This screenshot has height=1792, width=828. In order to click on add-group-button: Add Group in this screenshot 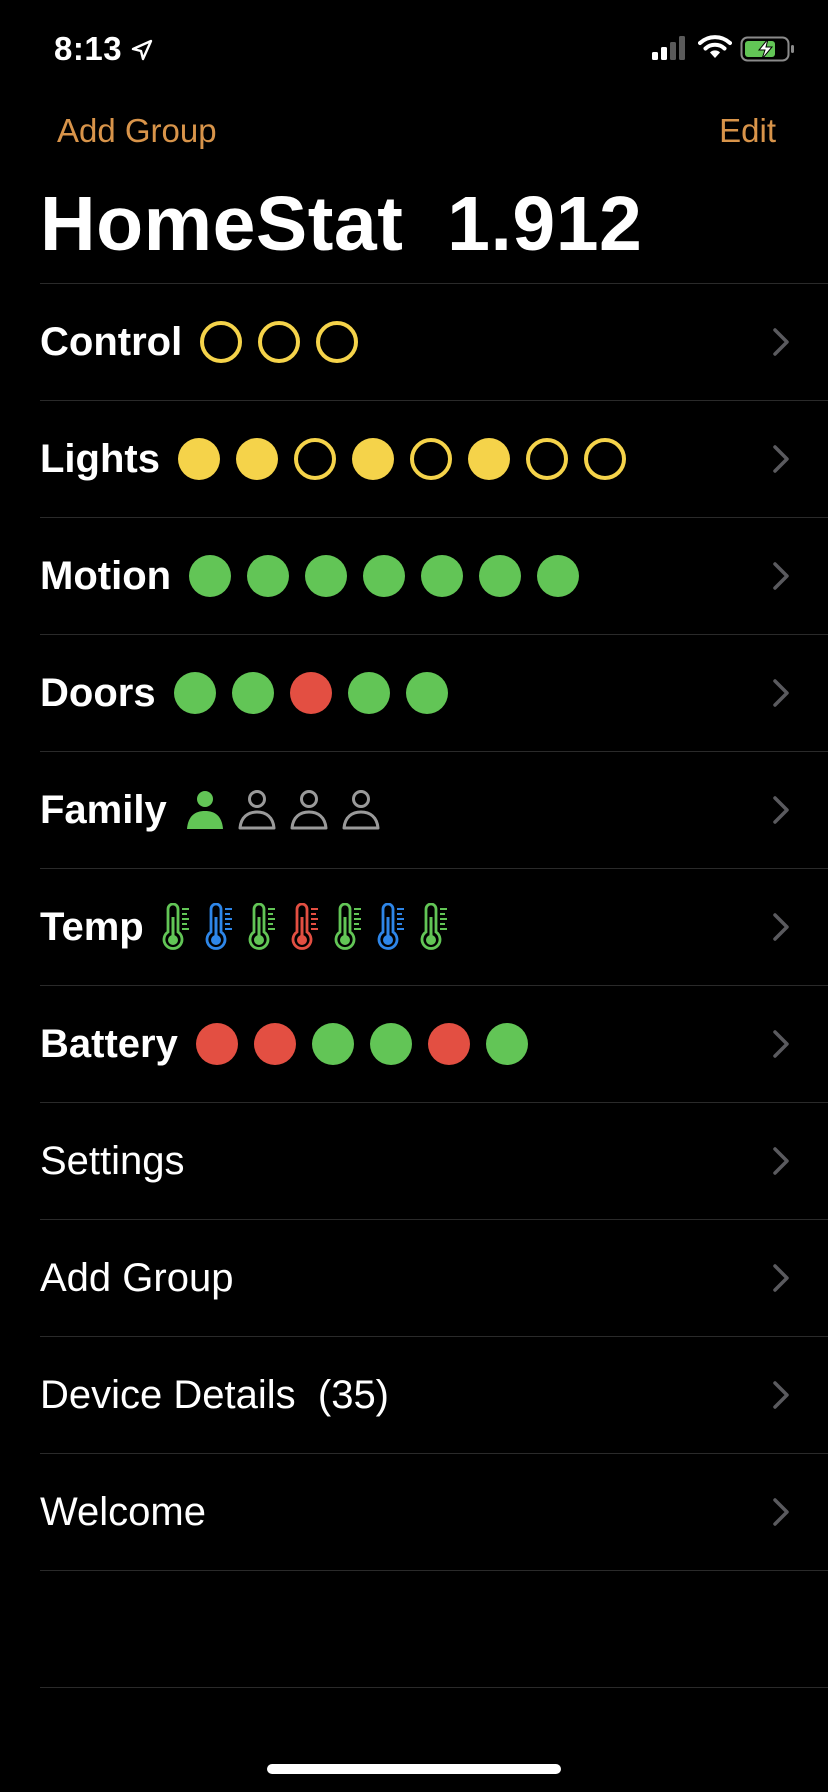, I will do `click(137, 131)`.